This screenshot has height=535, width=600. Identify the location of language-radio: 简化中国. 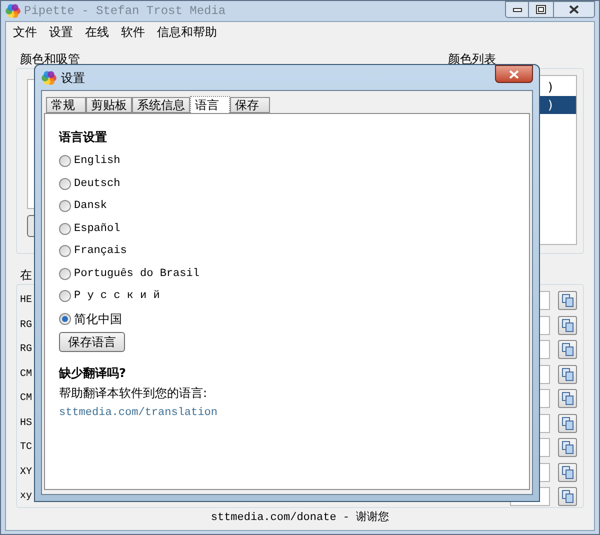
(287, 319).